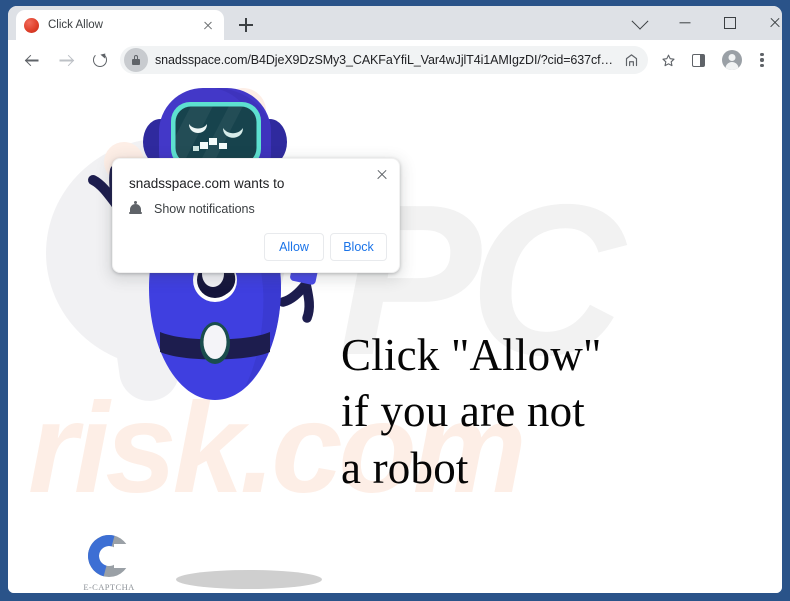 The width and height of the screenshot is (790, 601). I want to click on chevron-down-icon, so click(639, 23).